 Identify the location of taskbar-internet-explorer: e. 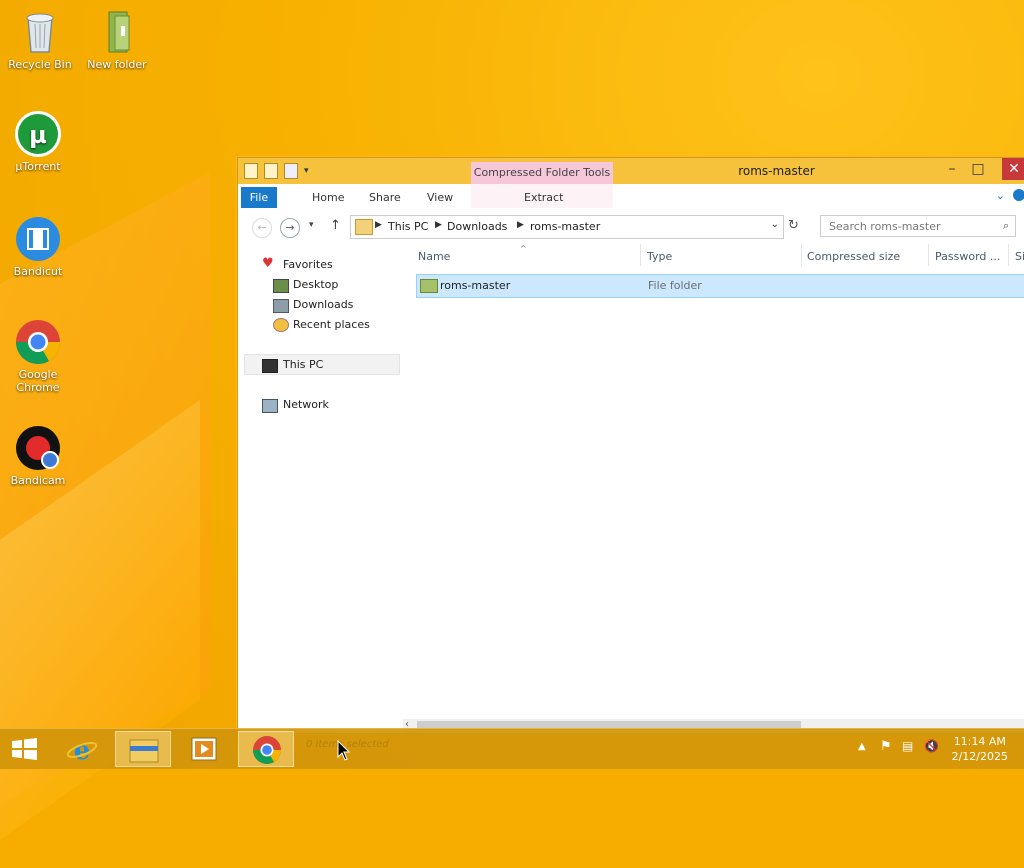
(84, 749).